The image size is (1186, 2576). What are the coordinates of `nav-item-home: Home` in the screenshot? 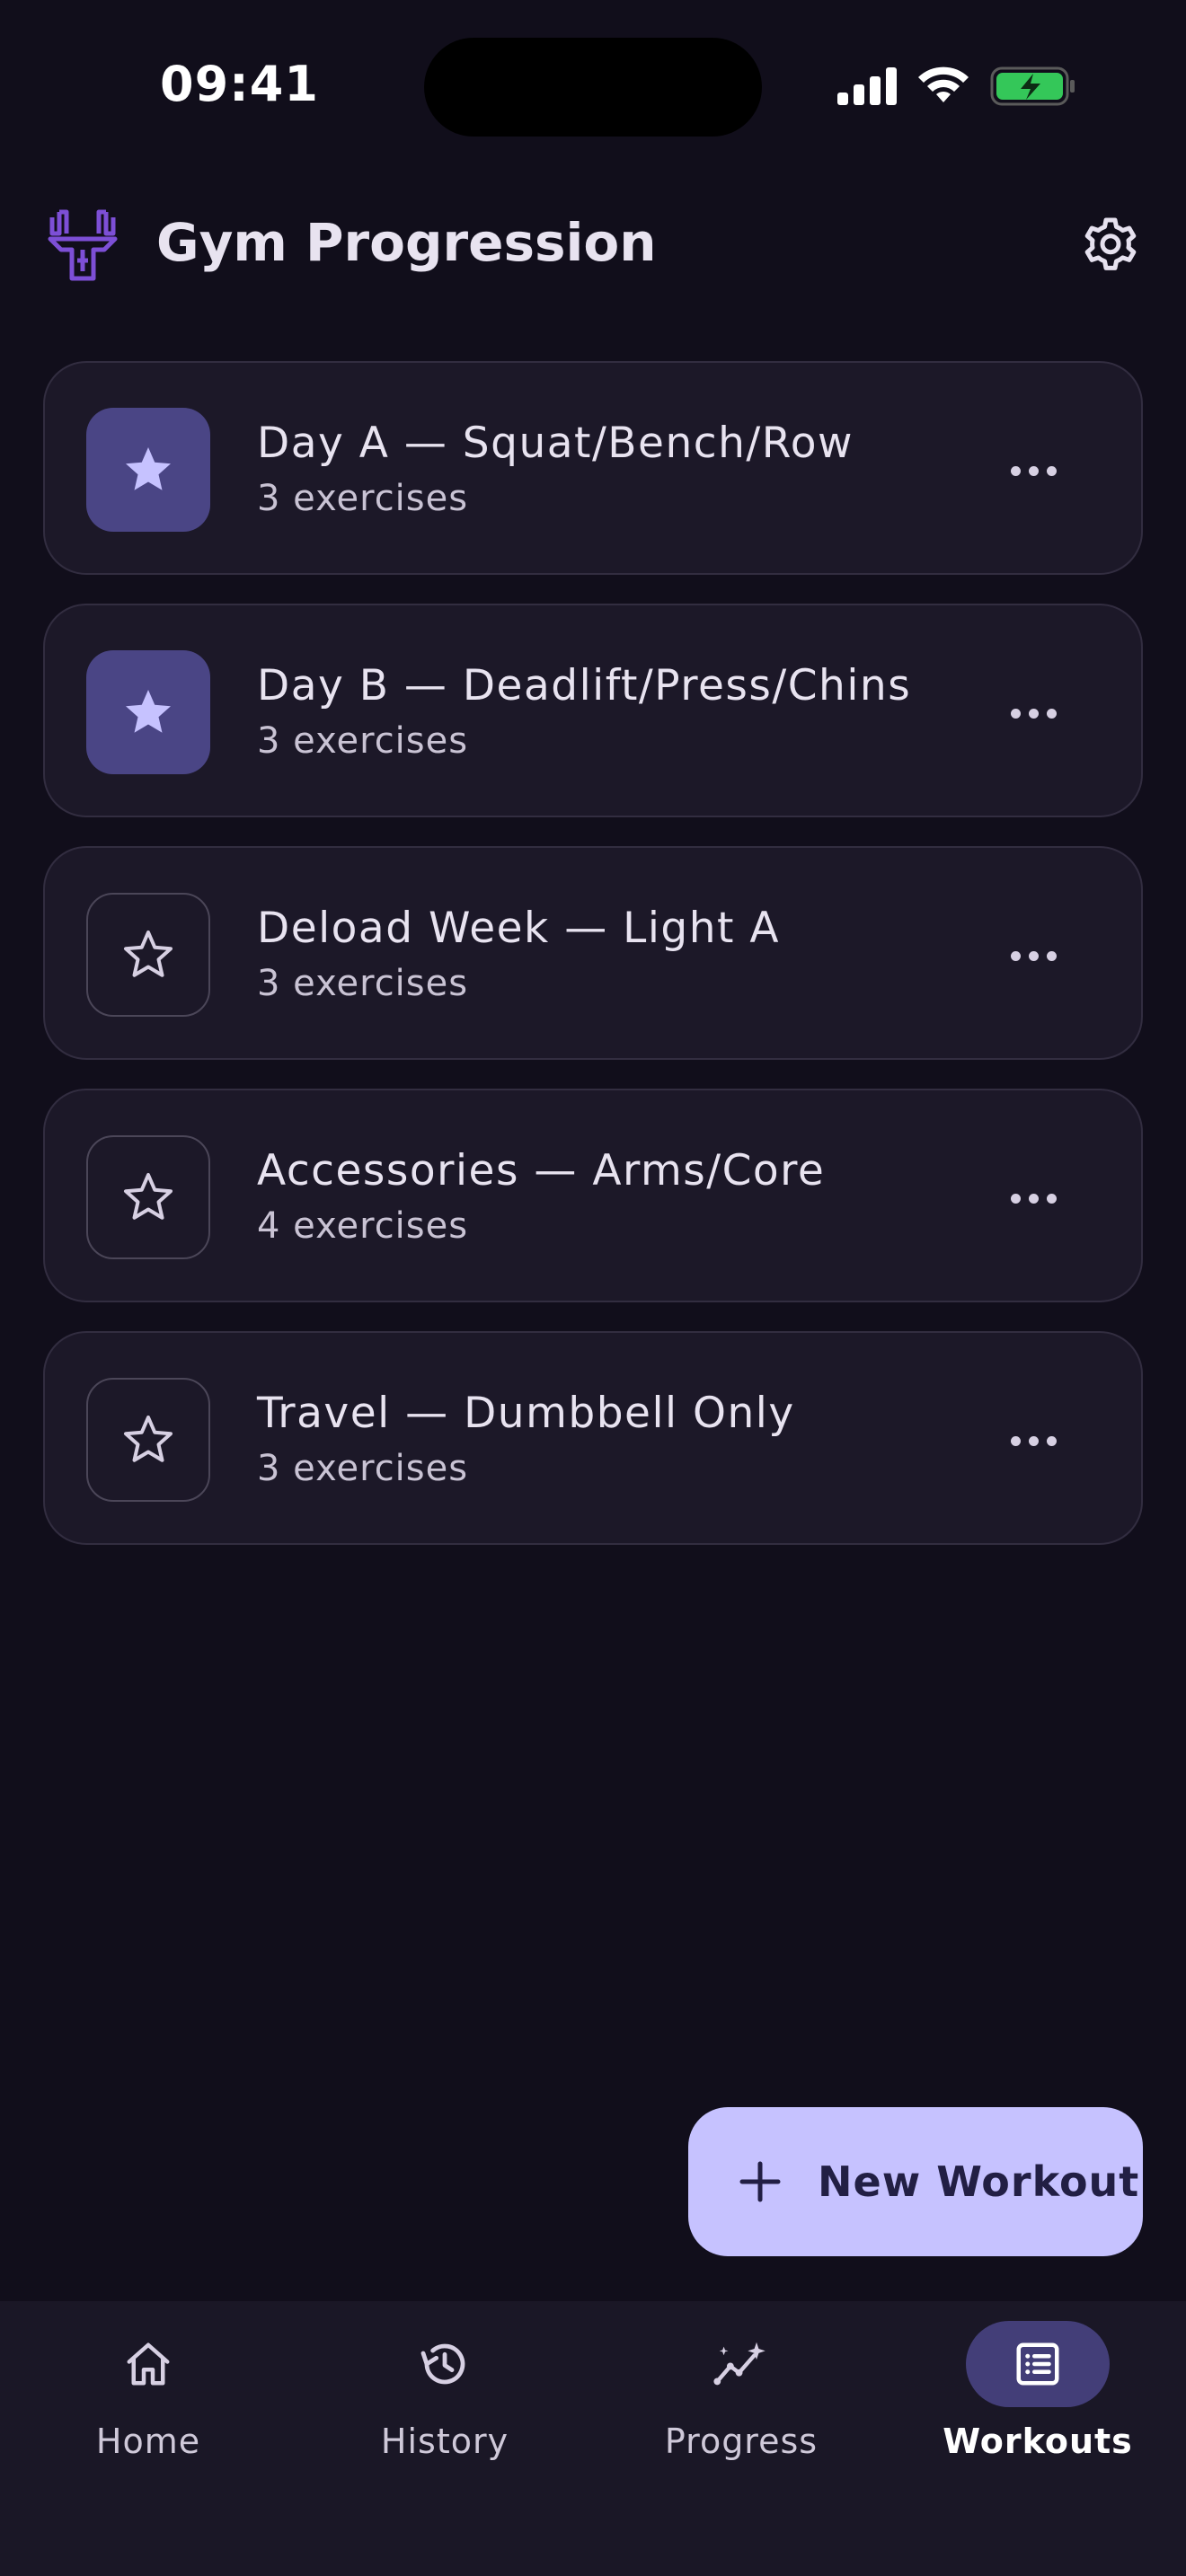 It's located at (148, 2438).